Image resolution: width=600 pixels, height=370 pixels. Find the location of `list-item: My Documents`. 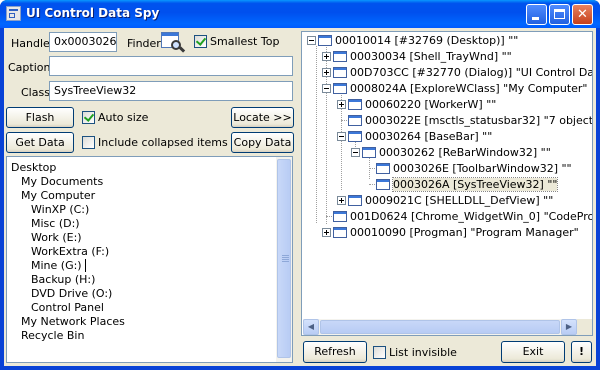

list-item: My Documents is located at coordinates (62, 181).